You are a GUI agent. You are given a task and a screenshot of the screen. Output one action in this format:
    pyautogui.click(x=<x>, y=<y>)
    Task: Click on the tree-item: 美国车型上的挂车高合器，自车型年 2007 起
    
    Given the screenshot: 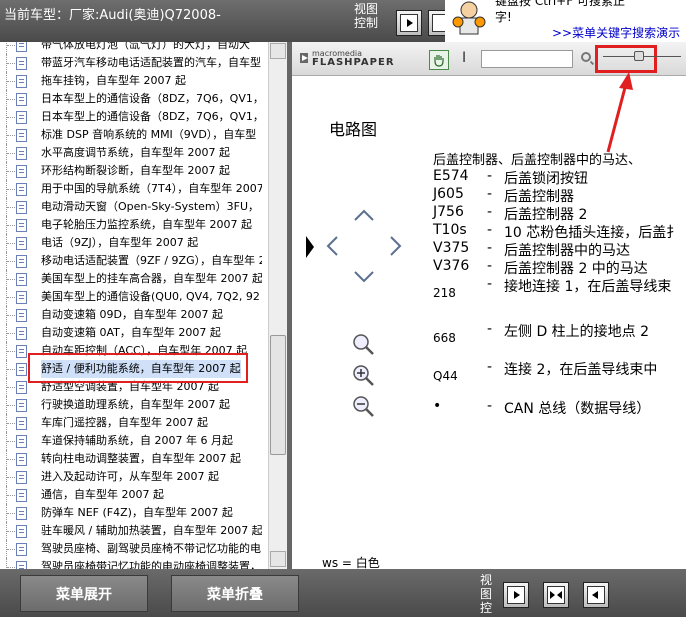 What is the action you would take?
    pyautogui.click(x=131, y=279)
    